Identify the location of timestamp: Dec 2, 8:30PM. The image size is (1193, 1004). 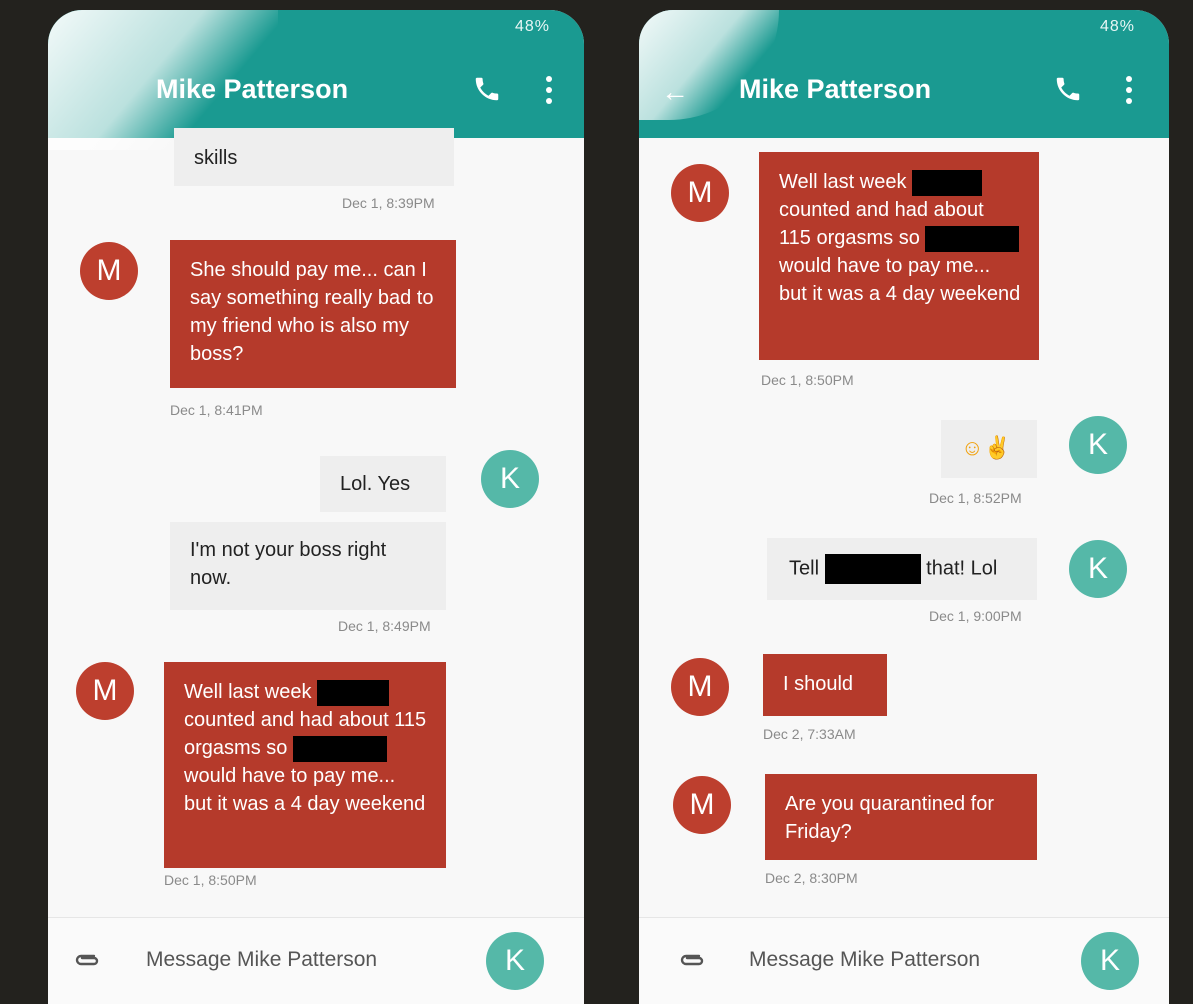
(811, 878).